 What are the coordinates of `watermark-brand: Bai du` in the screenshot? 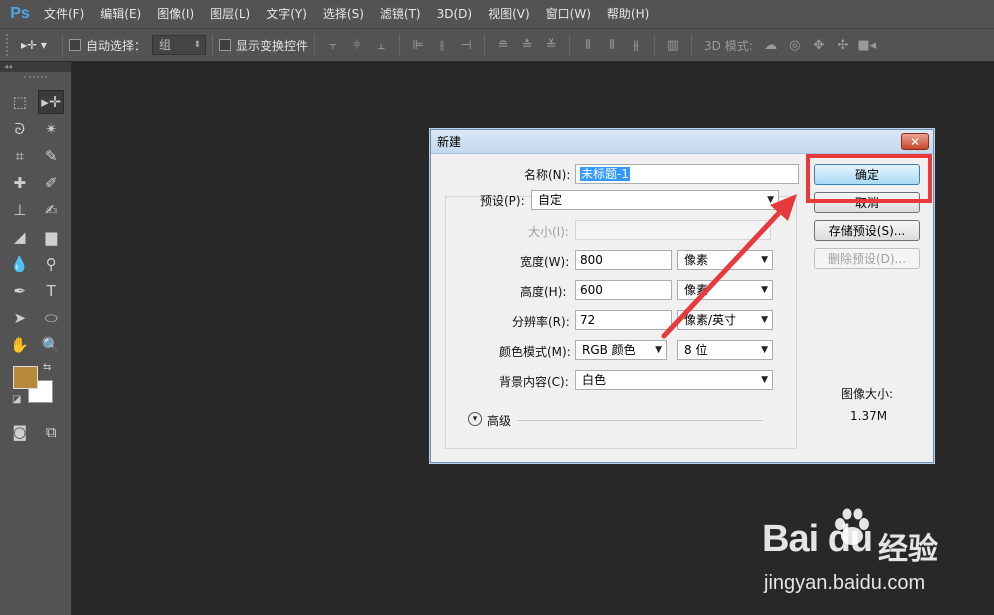 It's located at (817, 539).